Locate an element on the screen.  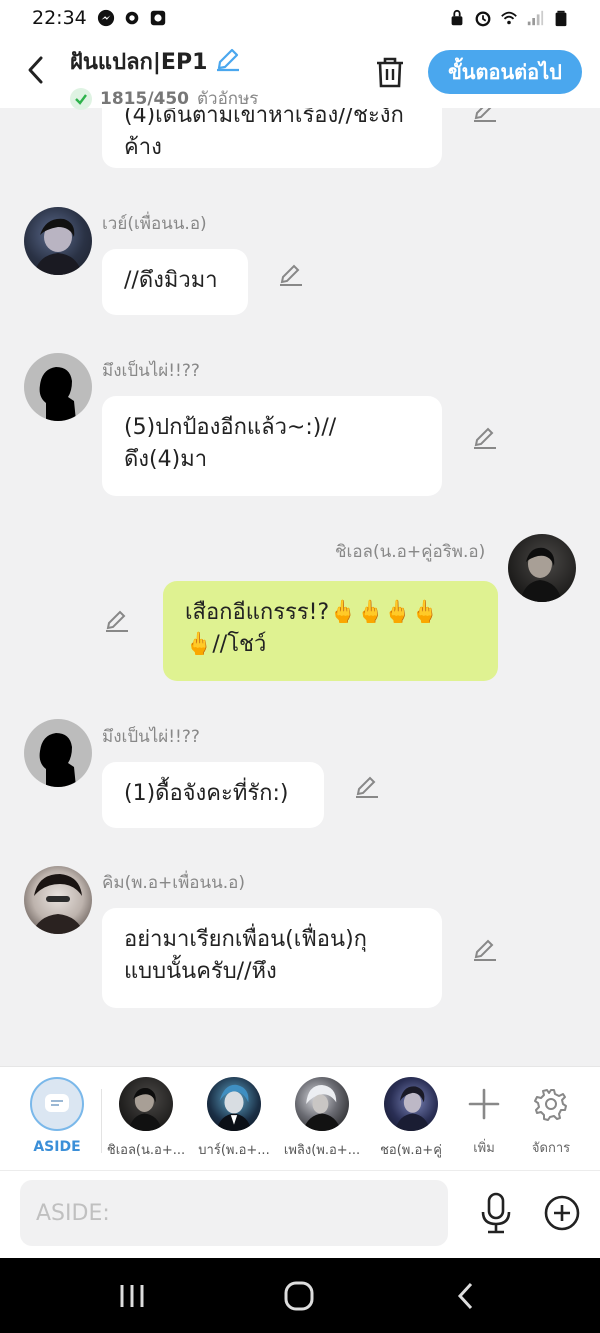
pencil-icon is located at coordinates (228, 59).